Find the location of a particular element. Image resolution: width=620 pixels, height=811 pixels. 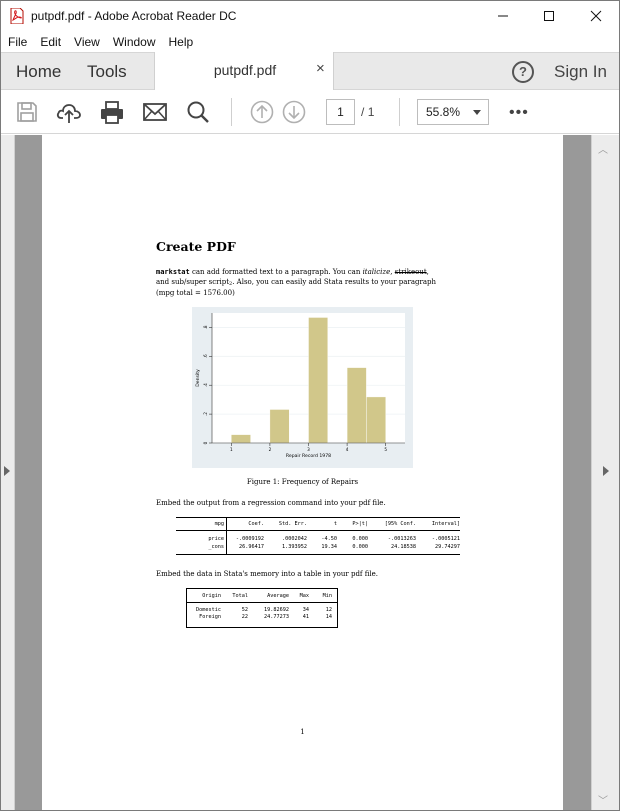

table-cell: 1.393952 is located at coordinates (294, 547).